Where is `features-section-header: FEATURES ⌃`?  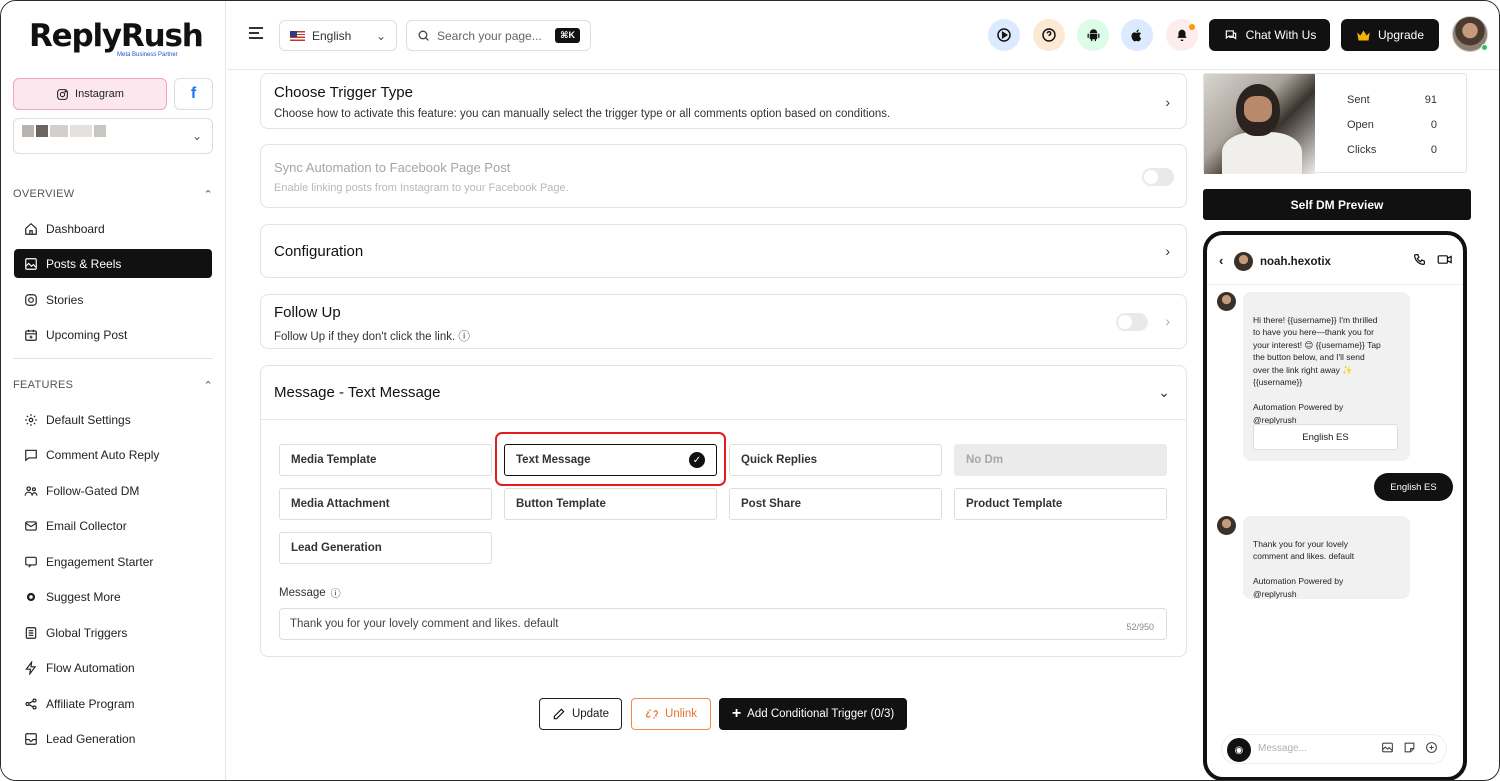
features-section-header: FEATURES ⌃ is located at coordinates (113, 385).